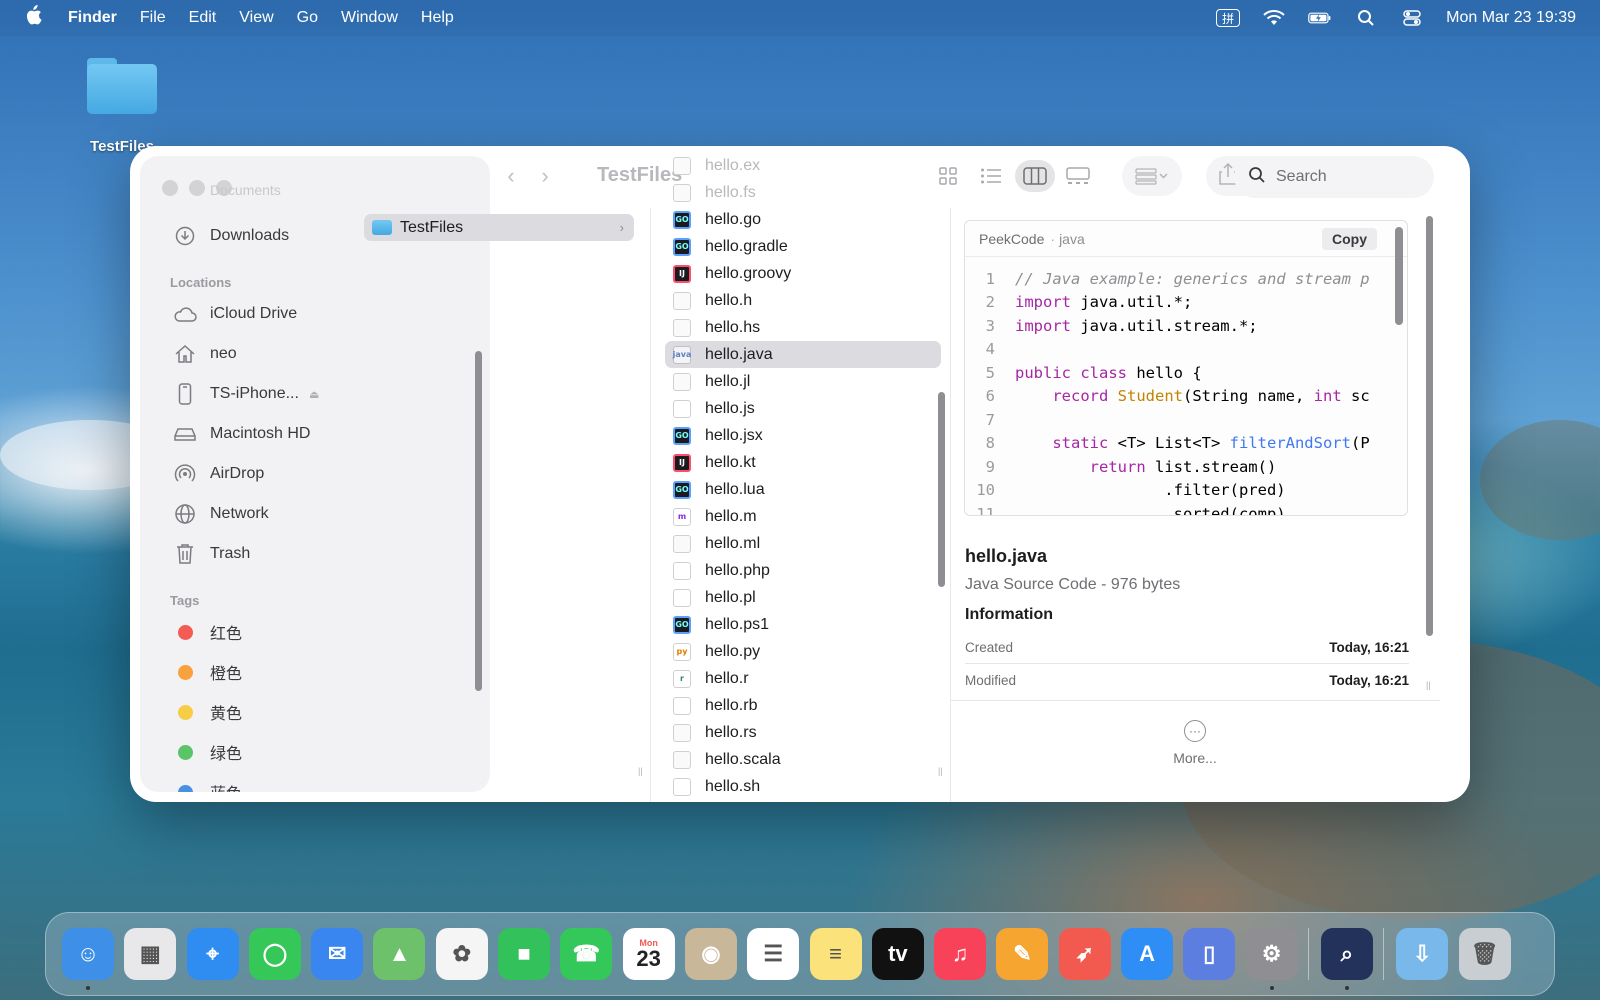  What do you see at coordinates (170, 188) in the screenshot?
I see `close-button` at bounding box center [170, 188].